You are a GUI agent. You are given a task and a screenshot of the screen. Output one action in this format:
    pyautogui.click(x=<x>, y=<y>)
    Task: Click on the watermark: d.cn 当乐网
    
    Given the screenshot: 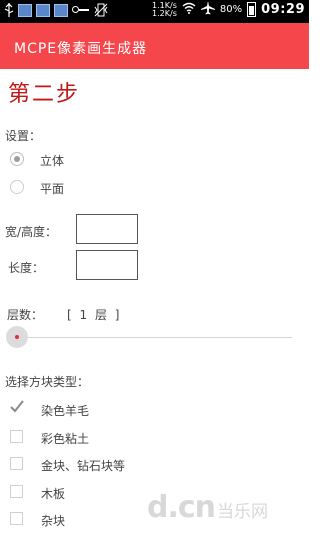 What is the action you would take?
    pyautogui.click(x=207, y=507)
    